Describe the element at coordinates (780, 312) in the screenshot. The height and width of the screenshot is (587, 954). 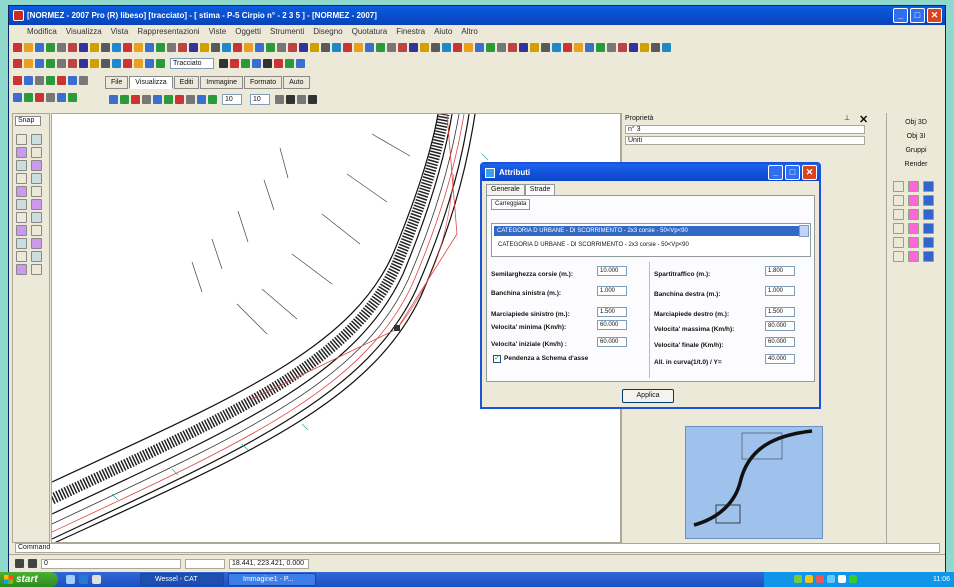
I see `marciapiede-destro-input: 1.500` at that location.